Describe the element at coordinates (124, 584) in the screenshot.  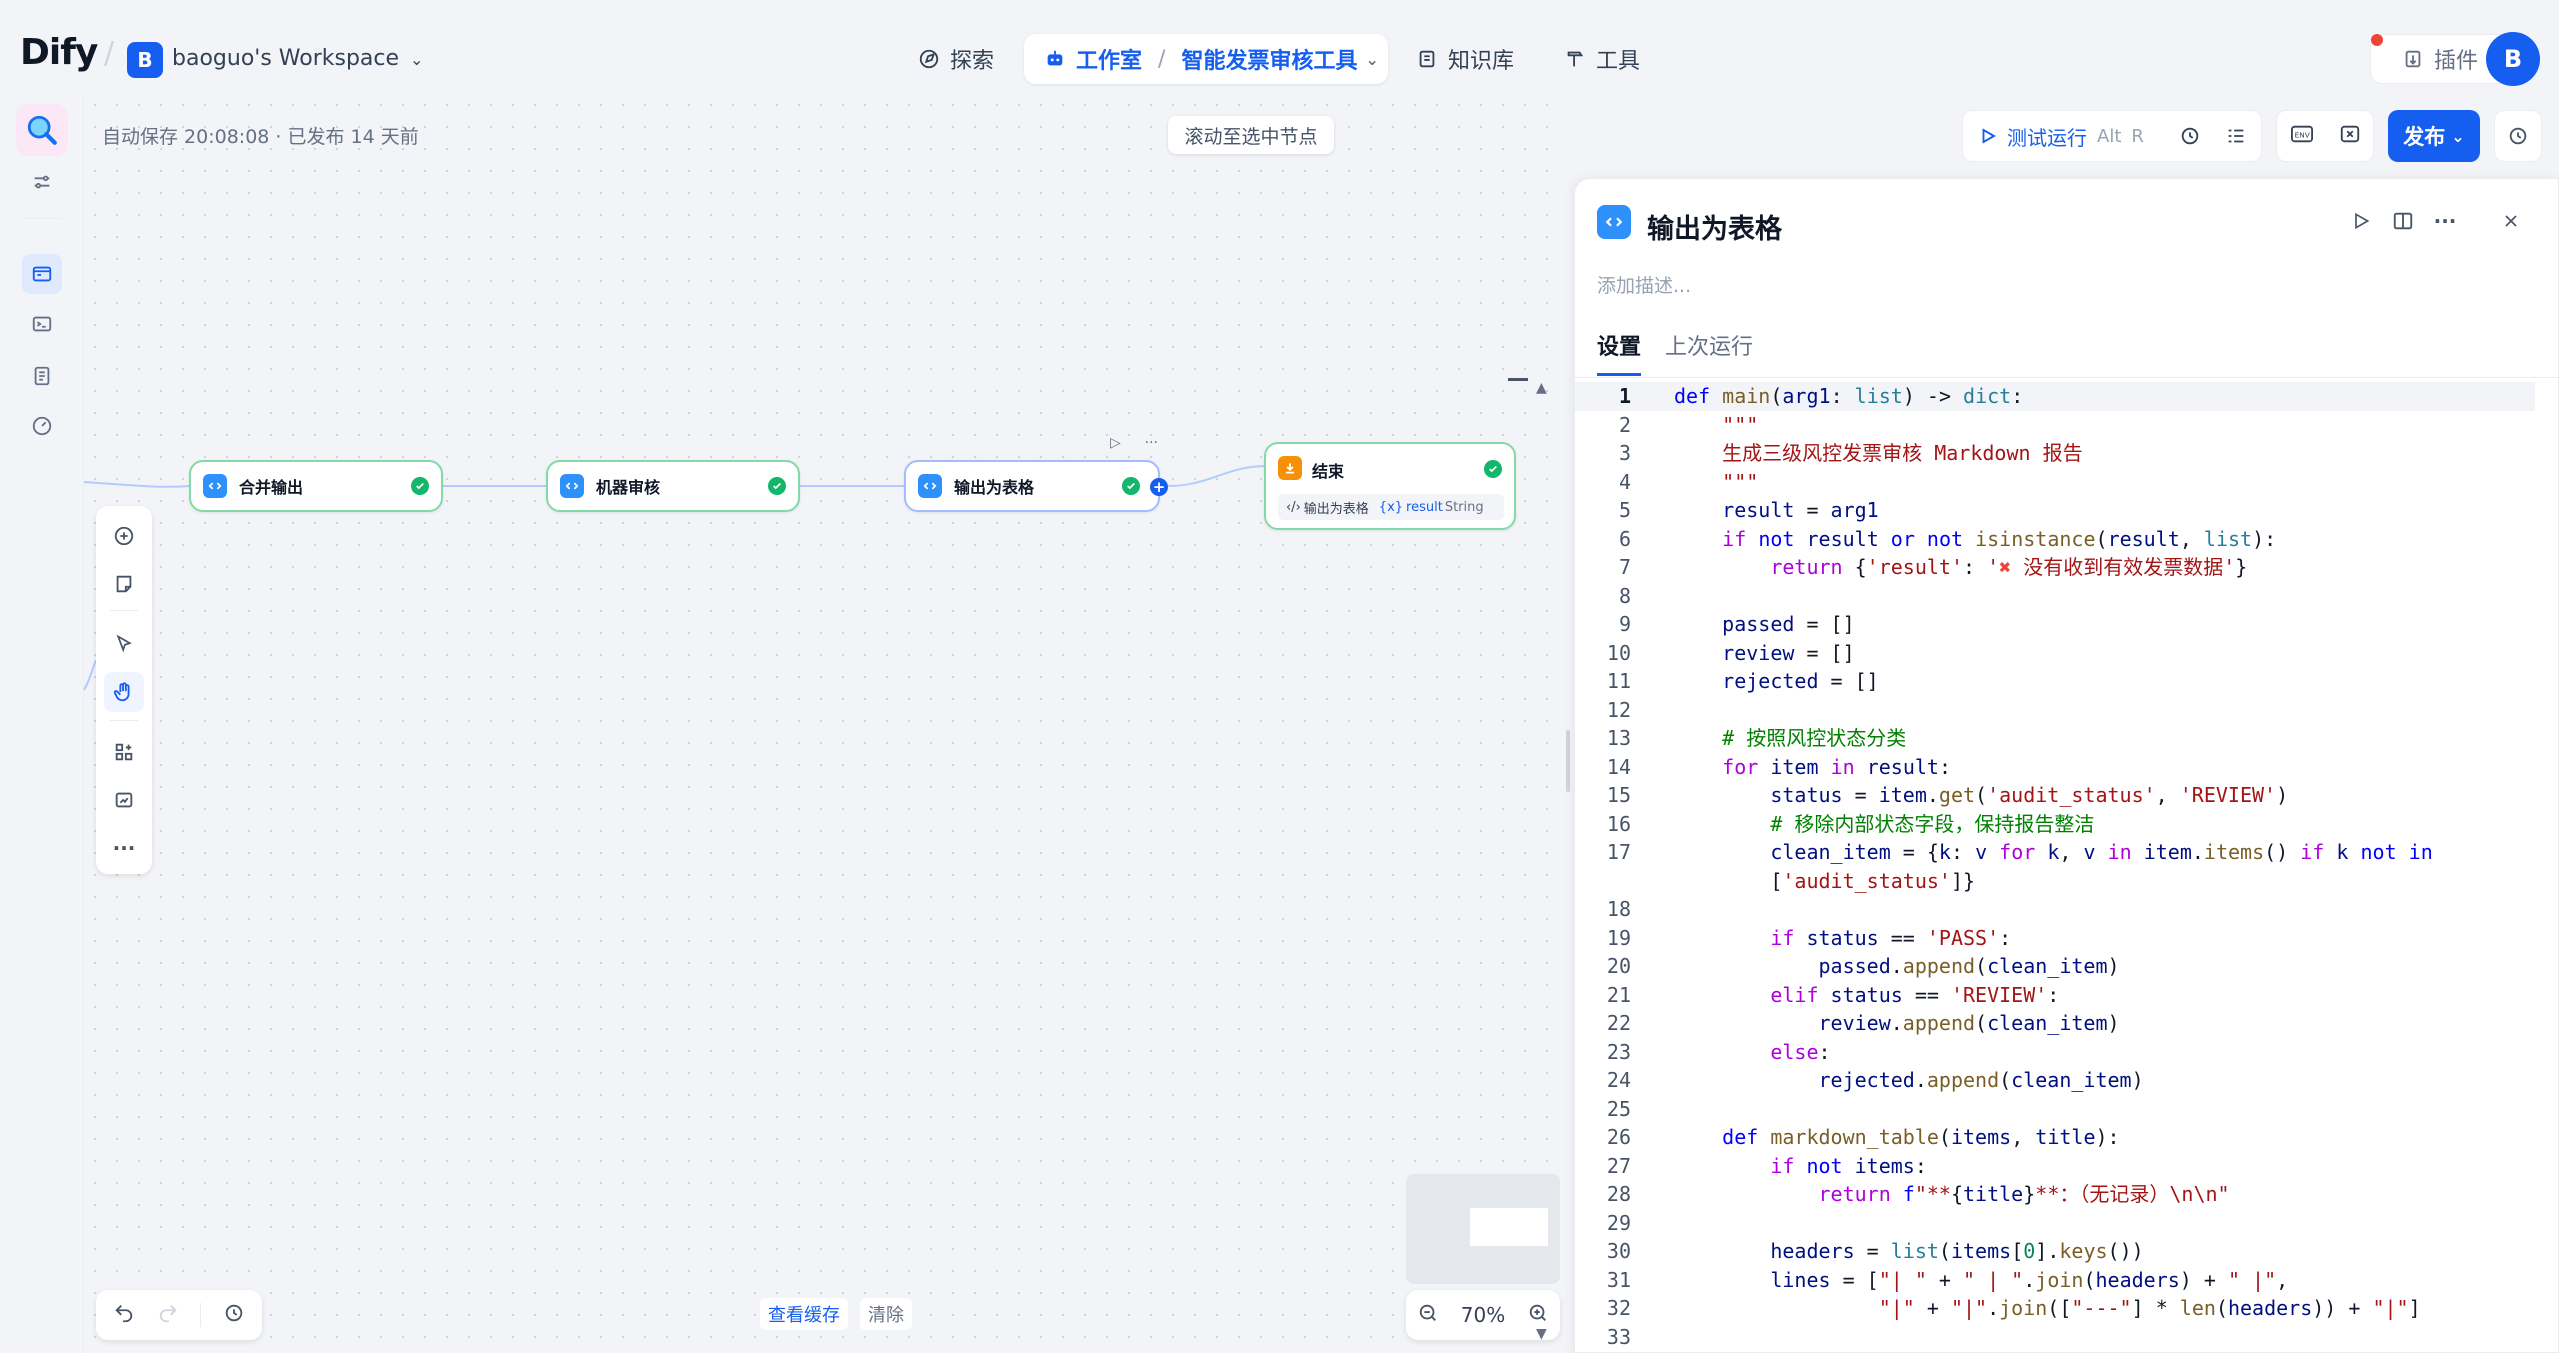
I see `add-note-icon` at that location.